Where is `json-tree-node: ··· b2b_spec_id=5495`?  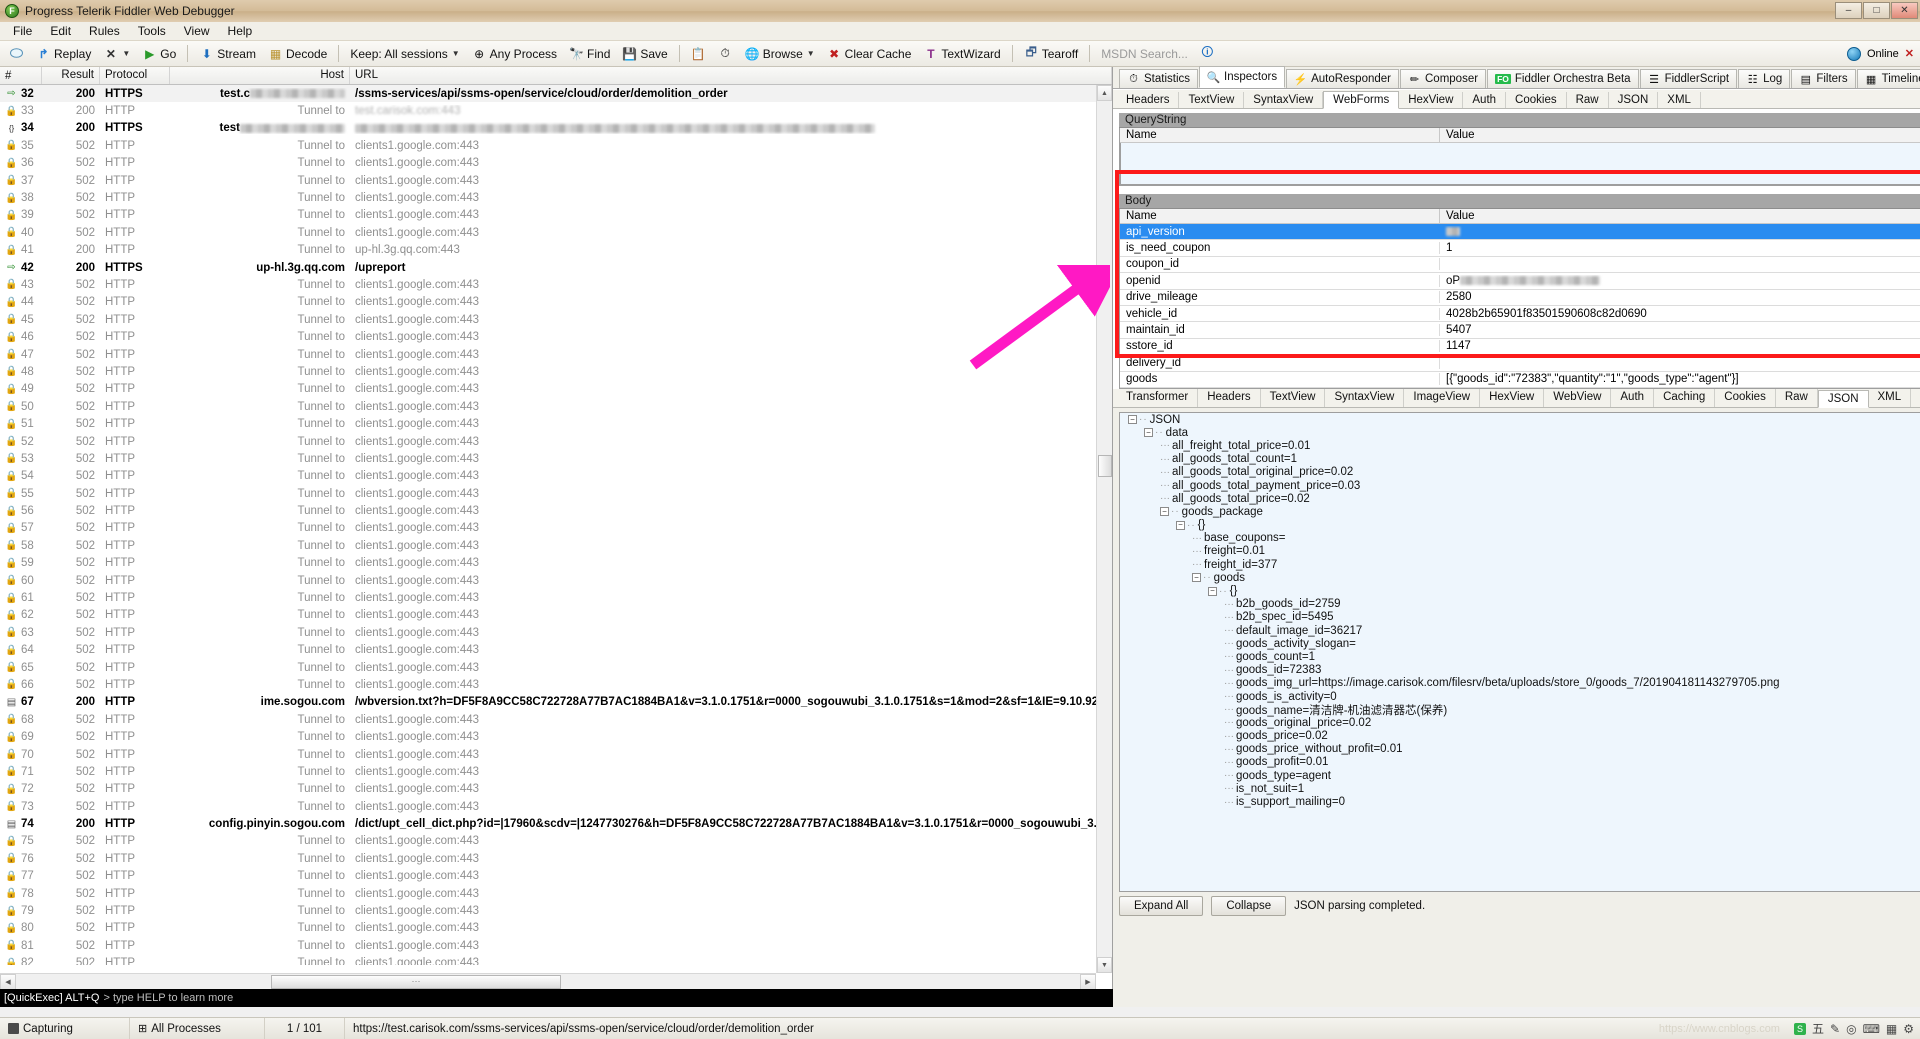
json-tree-node: ··· b2b_spec_id=5495 is located at coordinates (1520, 617).